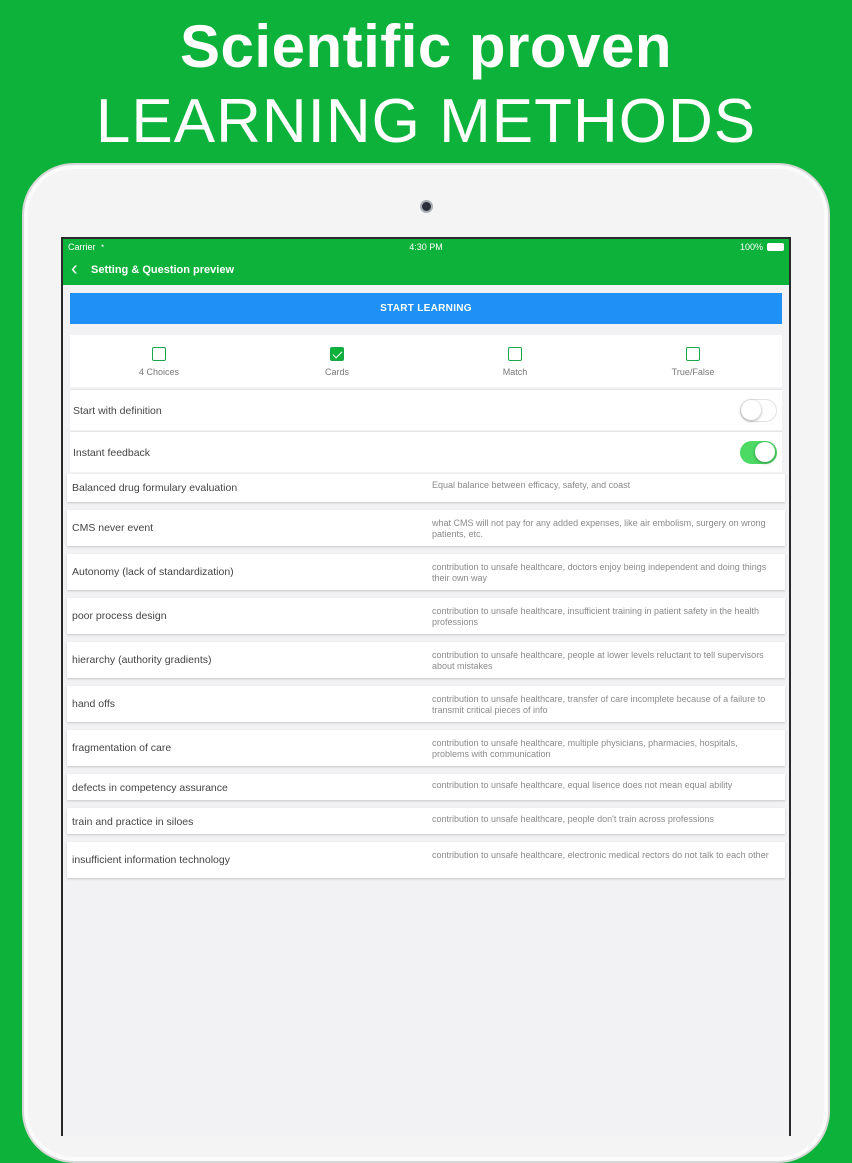  I want to click on promo-banner: Scientific proven LEARNING METHODS, so click(426, 80).